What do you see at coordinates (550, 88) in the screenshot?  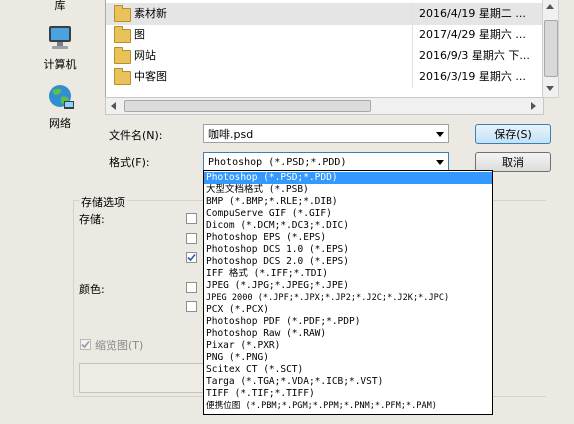 I see `scroll-down-icon` at bounding box center [550, 88].